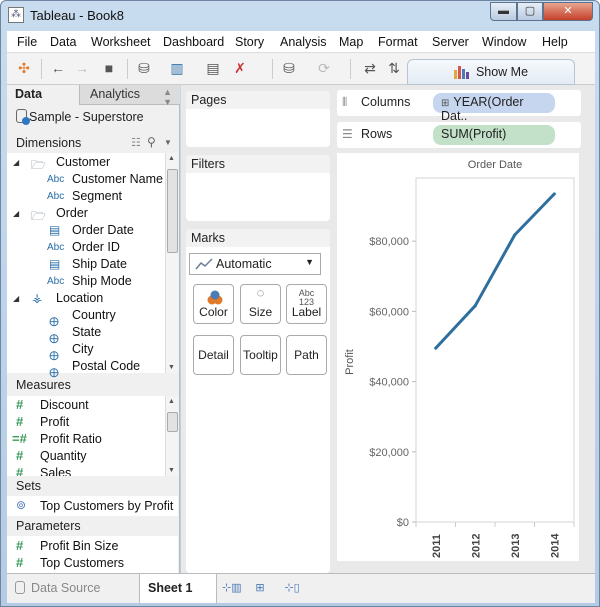  I want to click on measure-item: Discount, so click(64, 405).